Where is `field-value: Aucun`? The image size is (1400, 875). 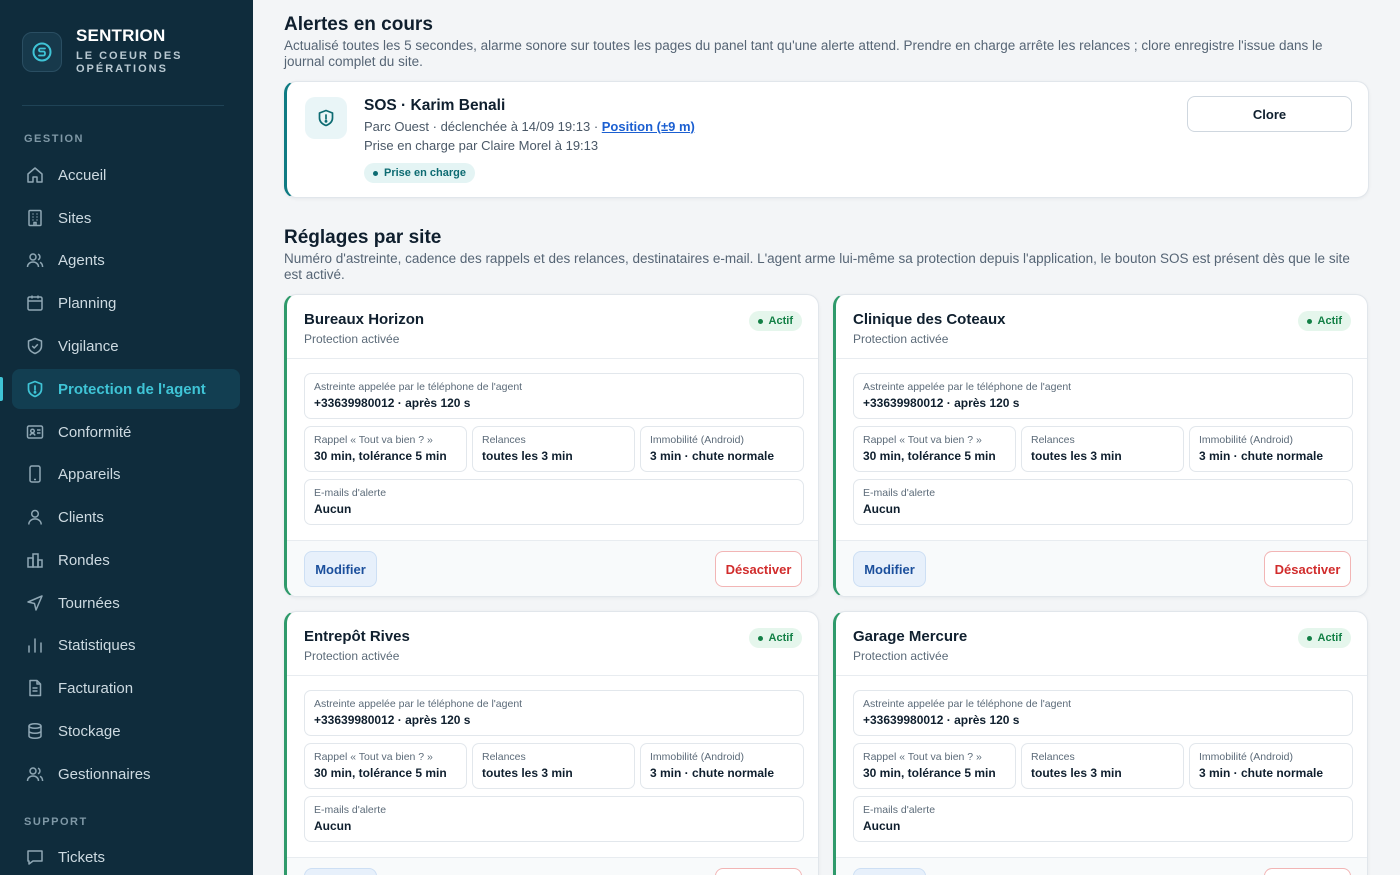
field-value: Aucun is located at coordinates (882, 826).